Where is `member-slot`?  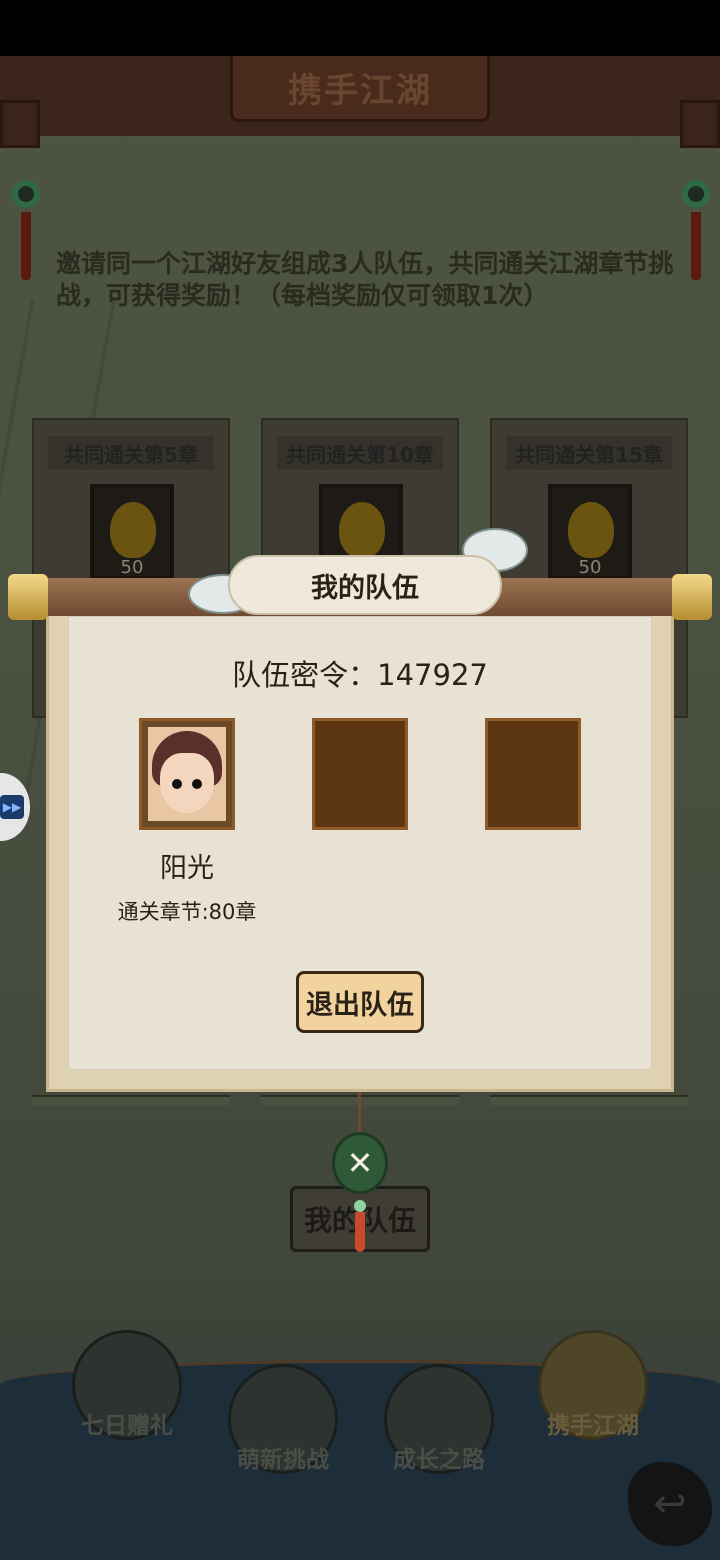
member-slot is located at coordinates (187, 774).